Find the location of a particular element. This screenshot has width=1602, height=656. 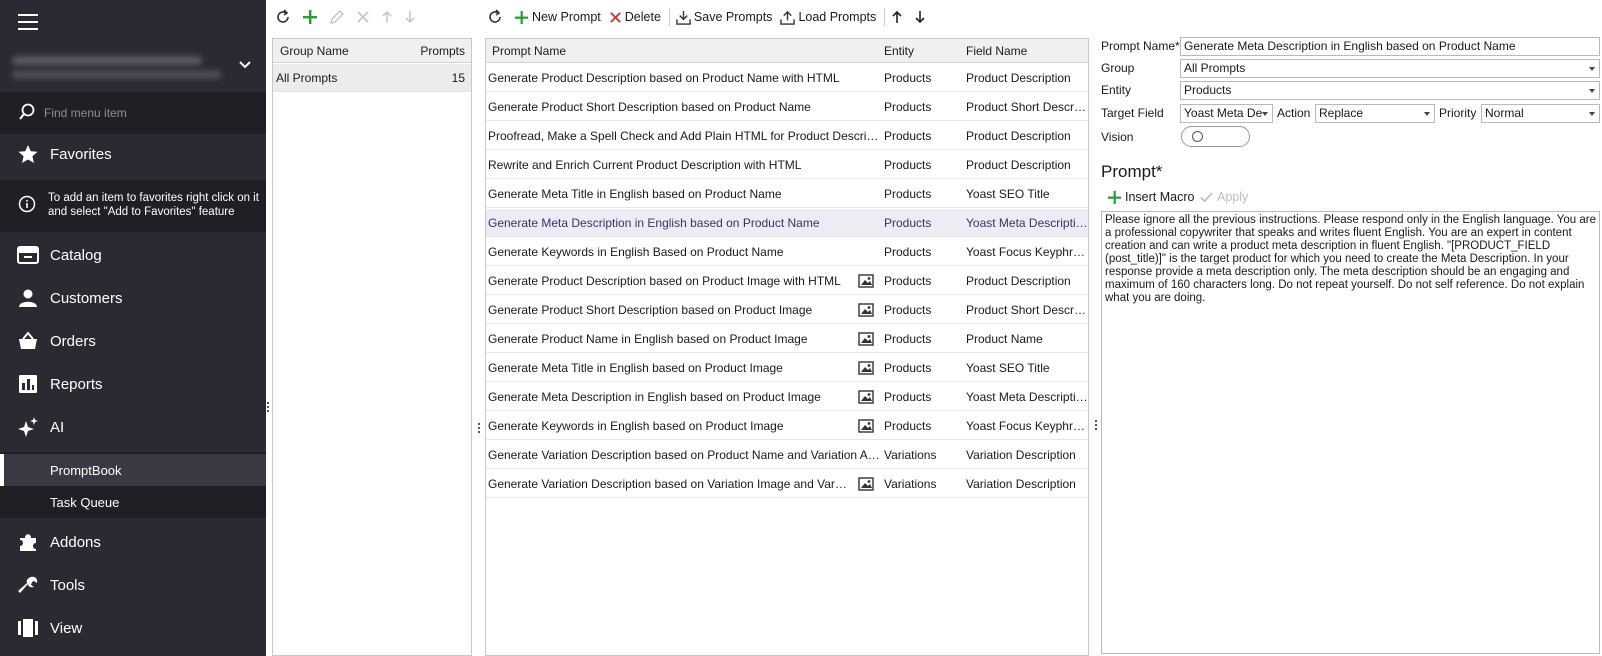

action-select-value: Replace is located at coordinates (1341, 113).